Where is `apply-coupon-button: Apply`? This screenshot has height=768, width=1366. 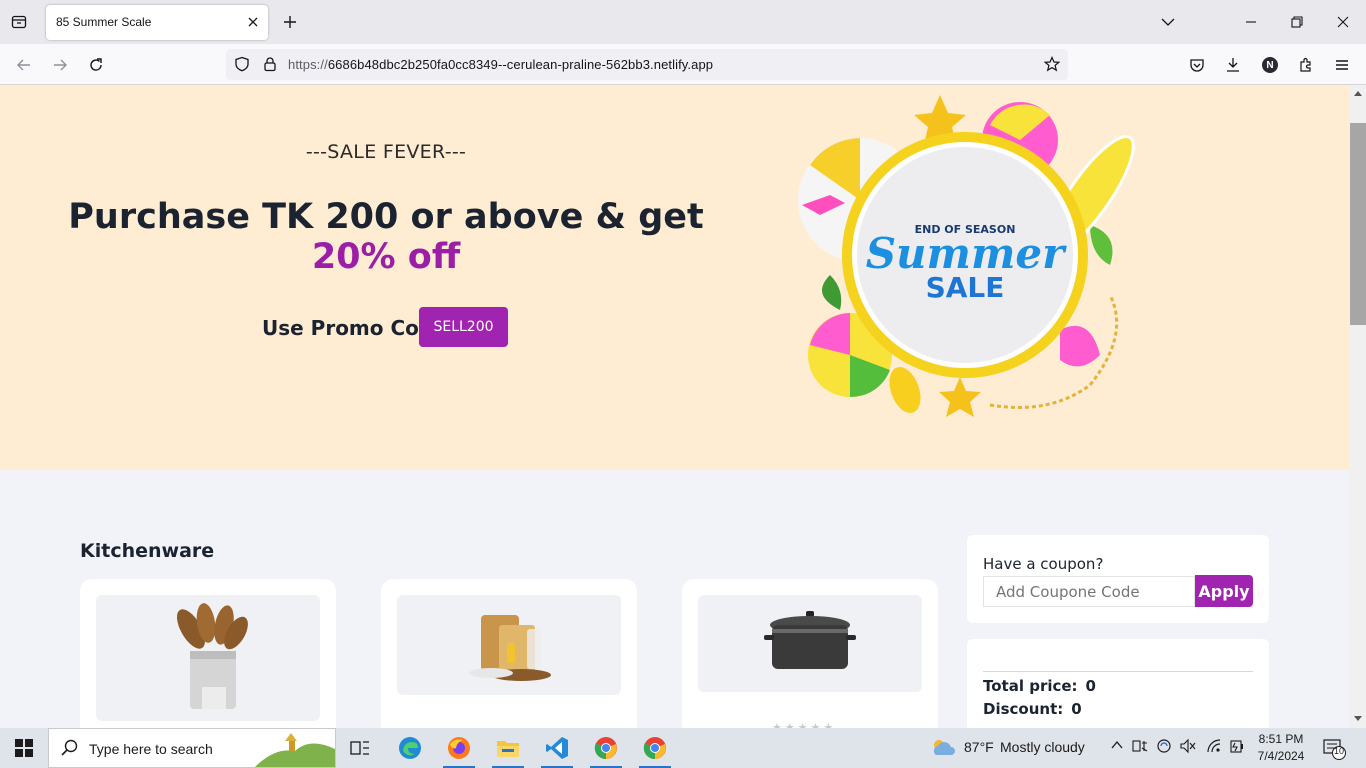 apply-coupon-button: Apply is located at coordinates (1224, 591).